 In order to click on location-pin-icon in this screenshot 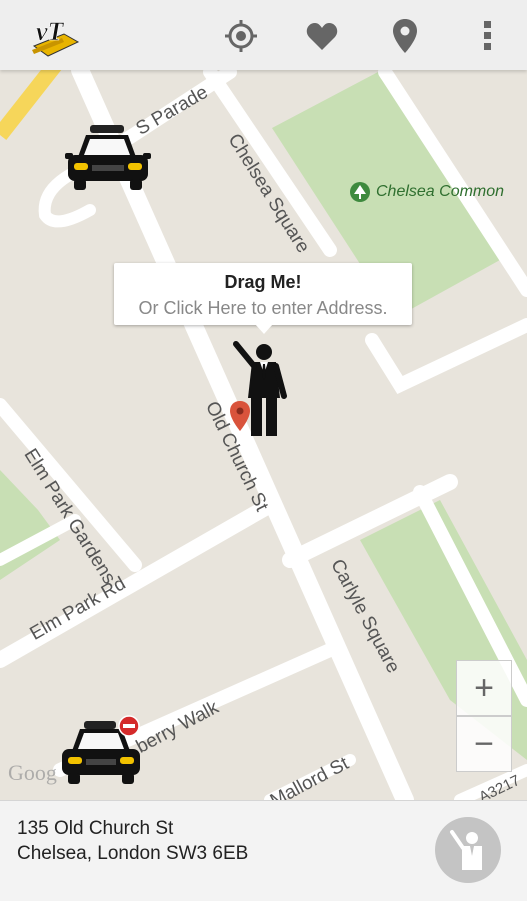, I will do `click(240, 418)`.